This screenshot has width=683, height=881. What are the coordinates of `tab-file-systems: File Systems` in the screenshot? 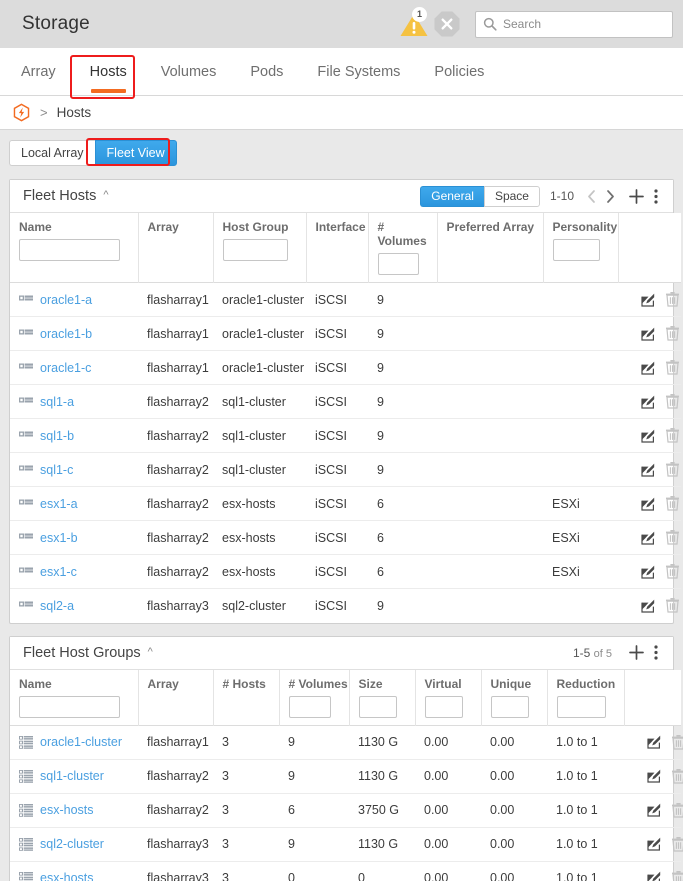 It's located at (358, 71).